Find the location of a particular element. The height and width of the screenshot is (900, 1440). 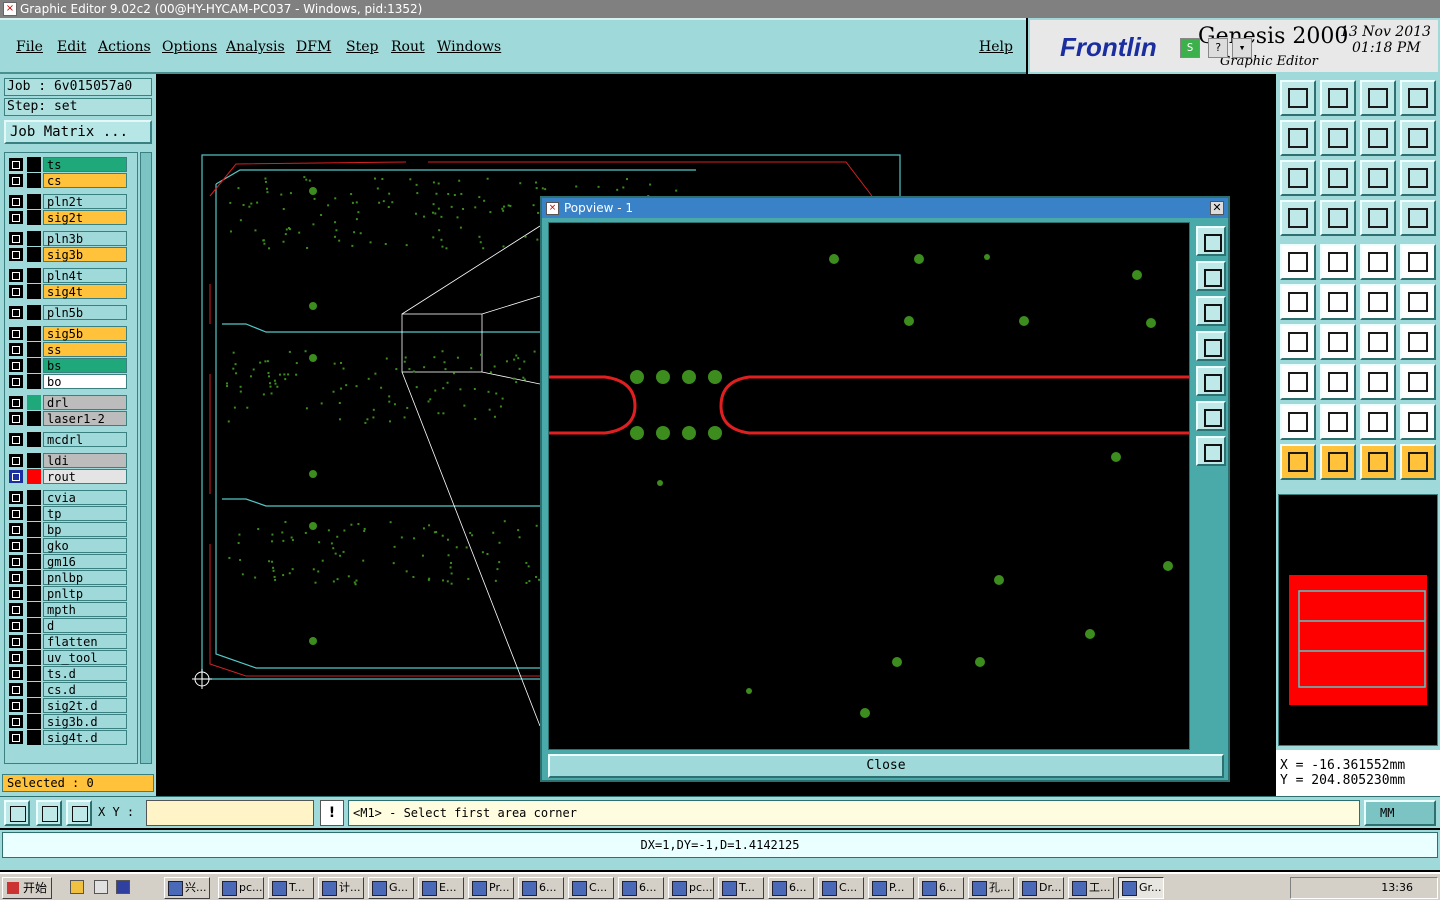

layer-row: sig5b is located at coordinates (70, 333).